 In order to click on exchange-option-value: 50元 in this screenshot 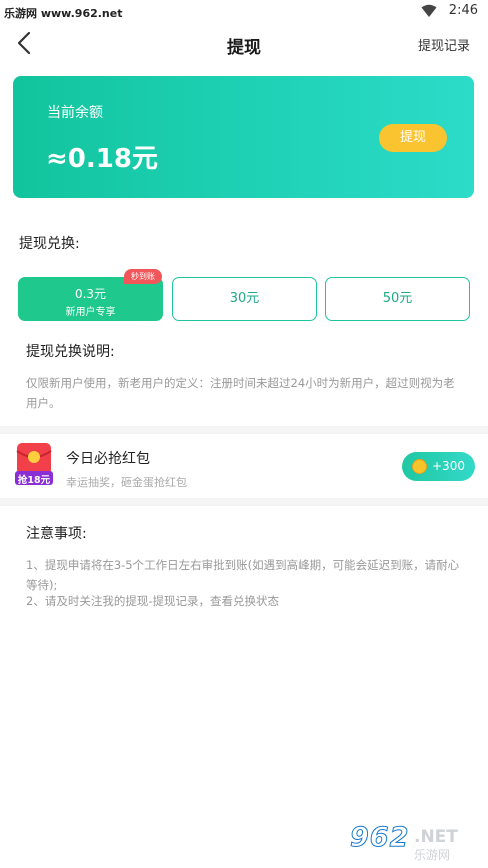, I will do `click(397, 298)`.